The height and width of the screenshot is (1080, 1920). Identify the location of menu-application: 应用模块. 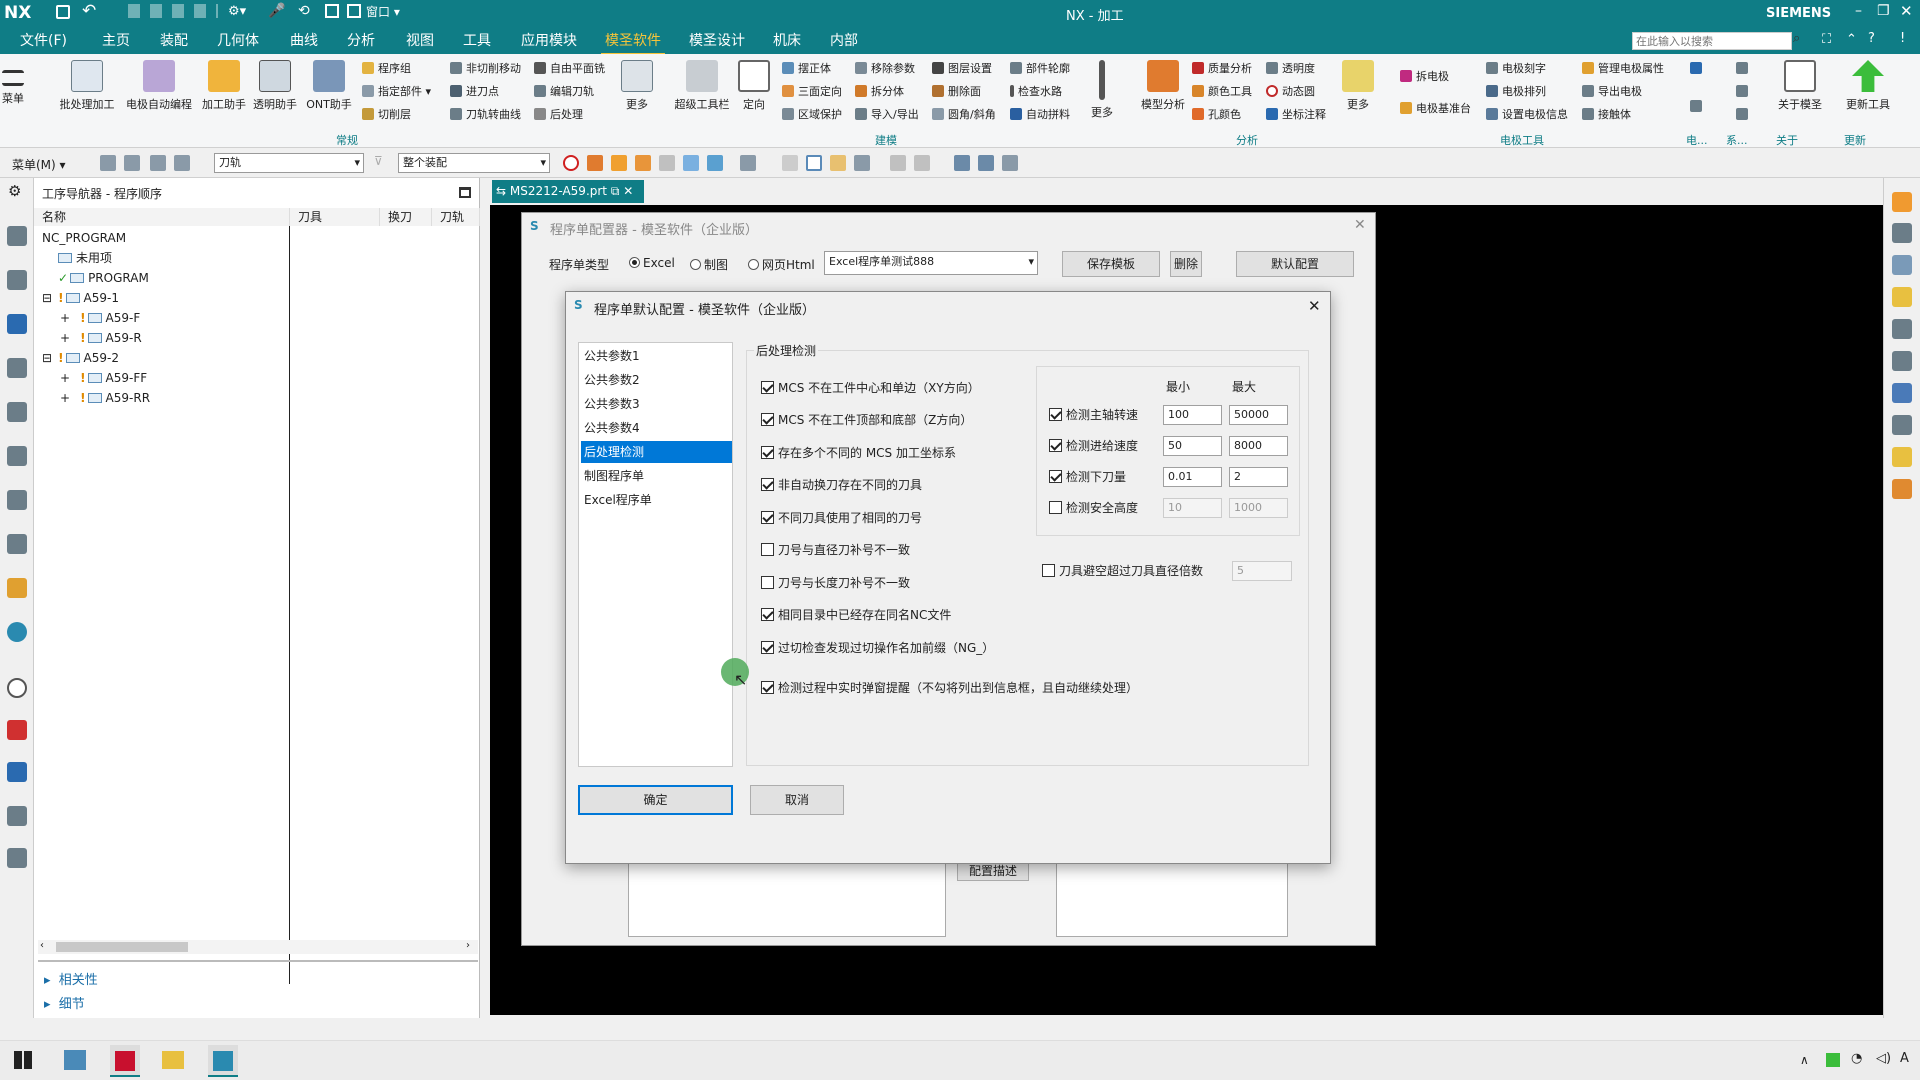
(549, 41).